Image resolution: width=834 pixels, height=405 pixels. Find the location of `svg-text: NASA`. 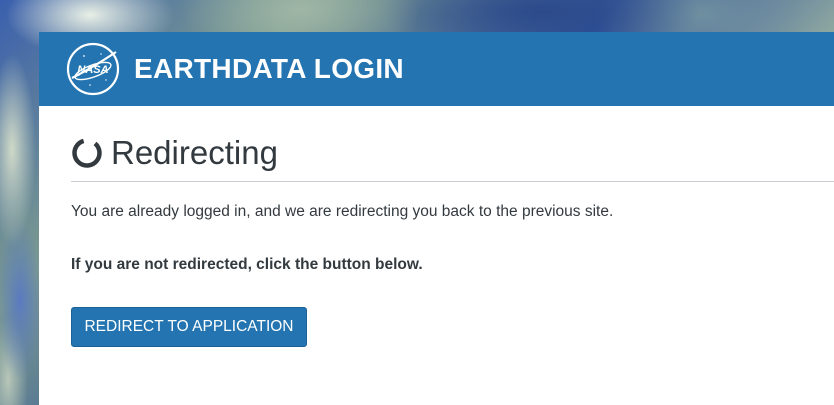

svg-text: NASA is located at coordinates (92, 70).